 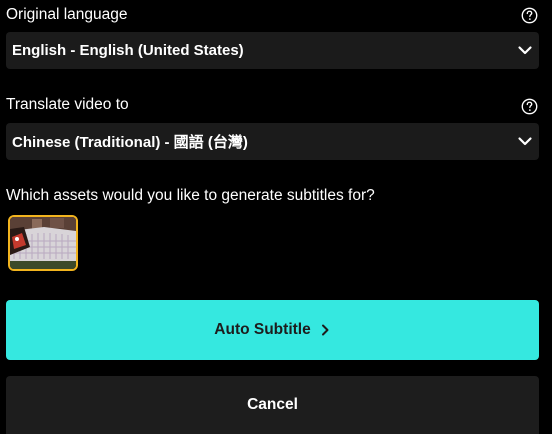 I want to click on auto-subtitle-label: Auto Subtitle, so click(x=262, y=329).